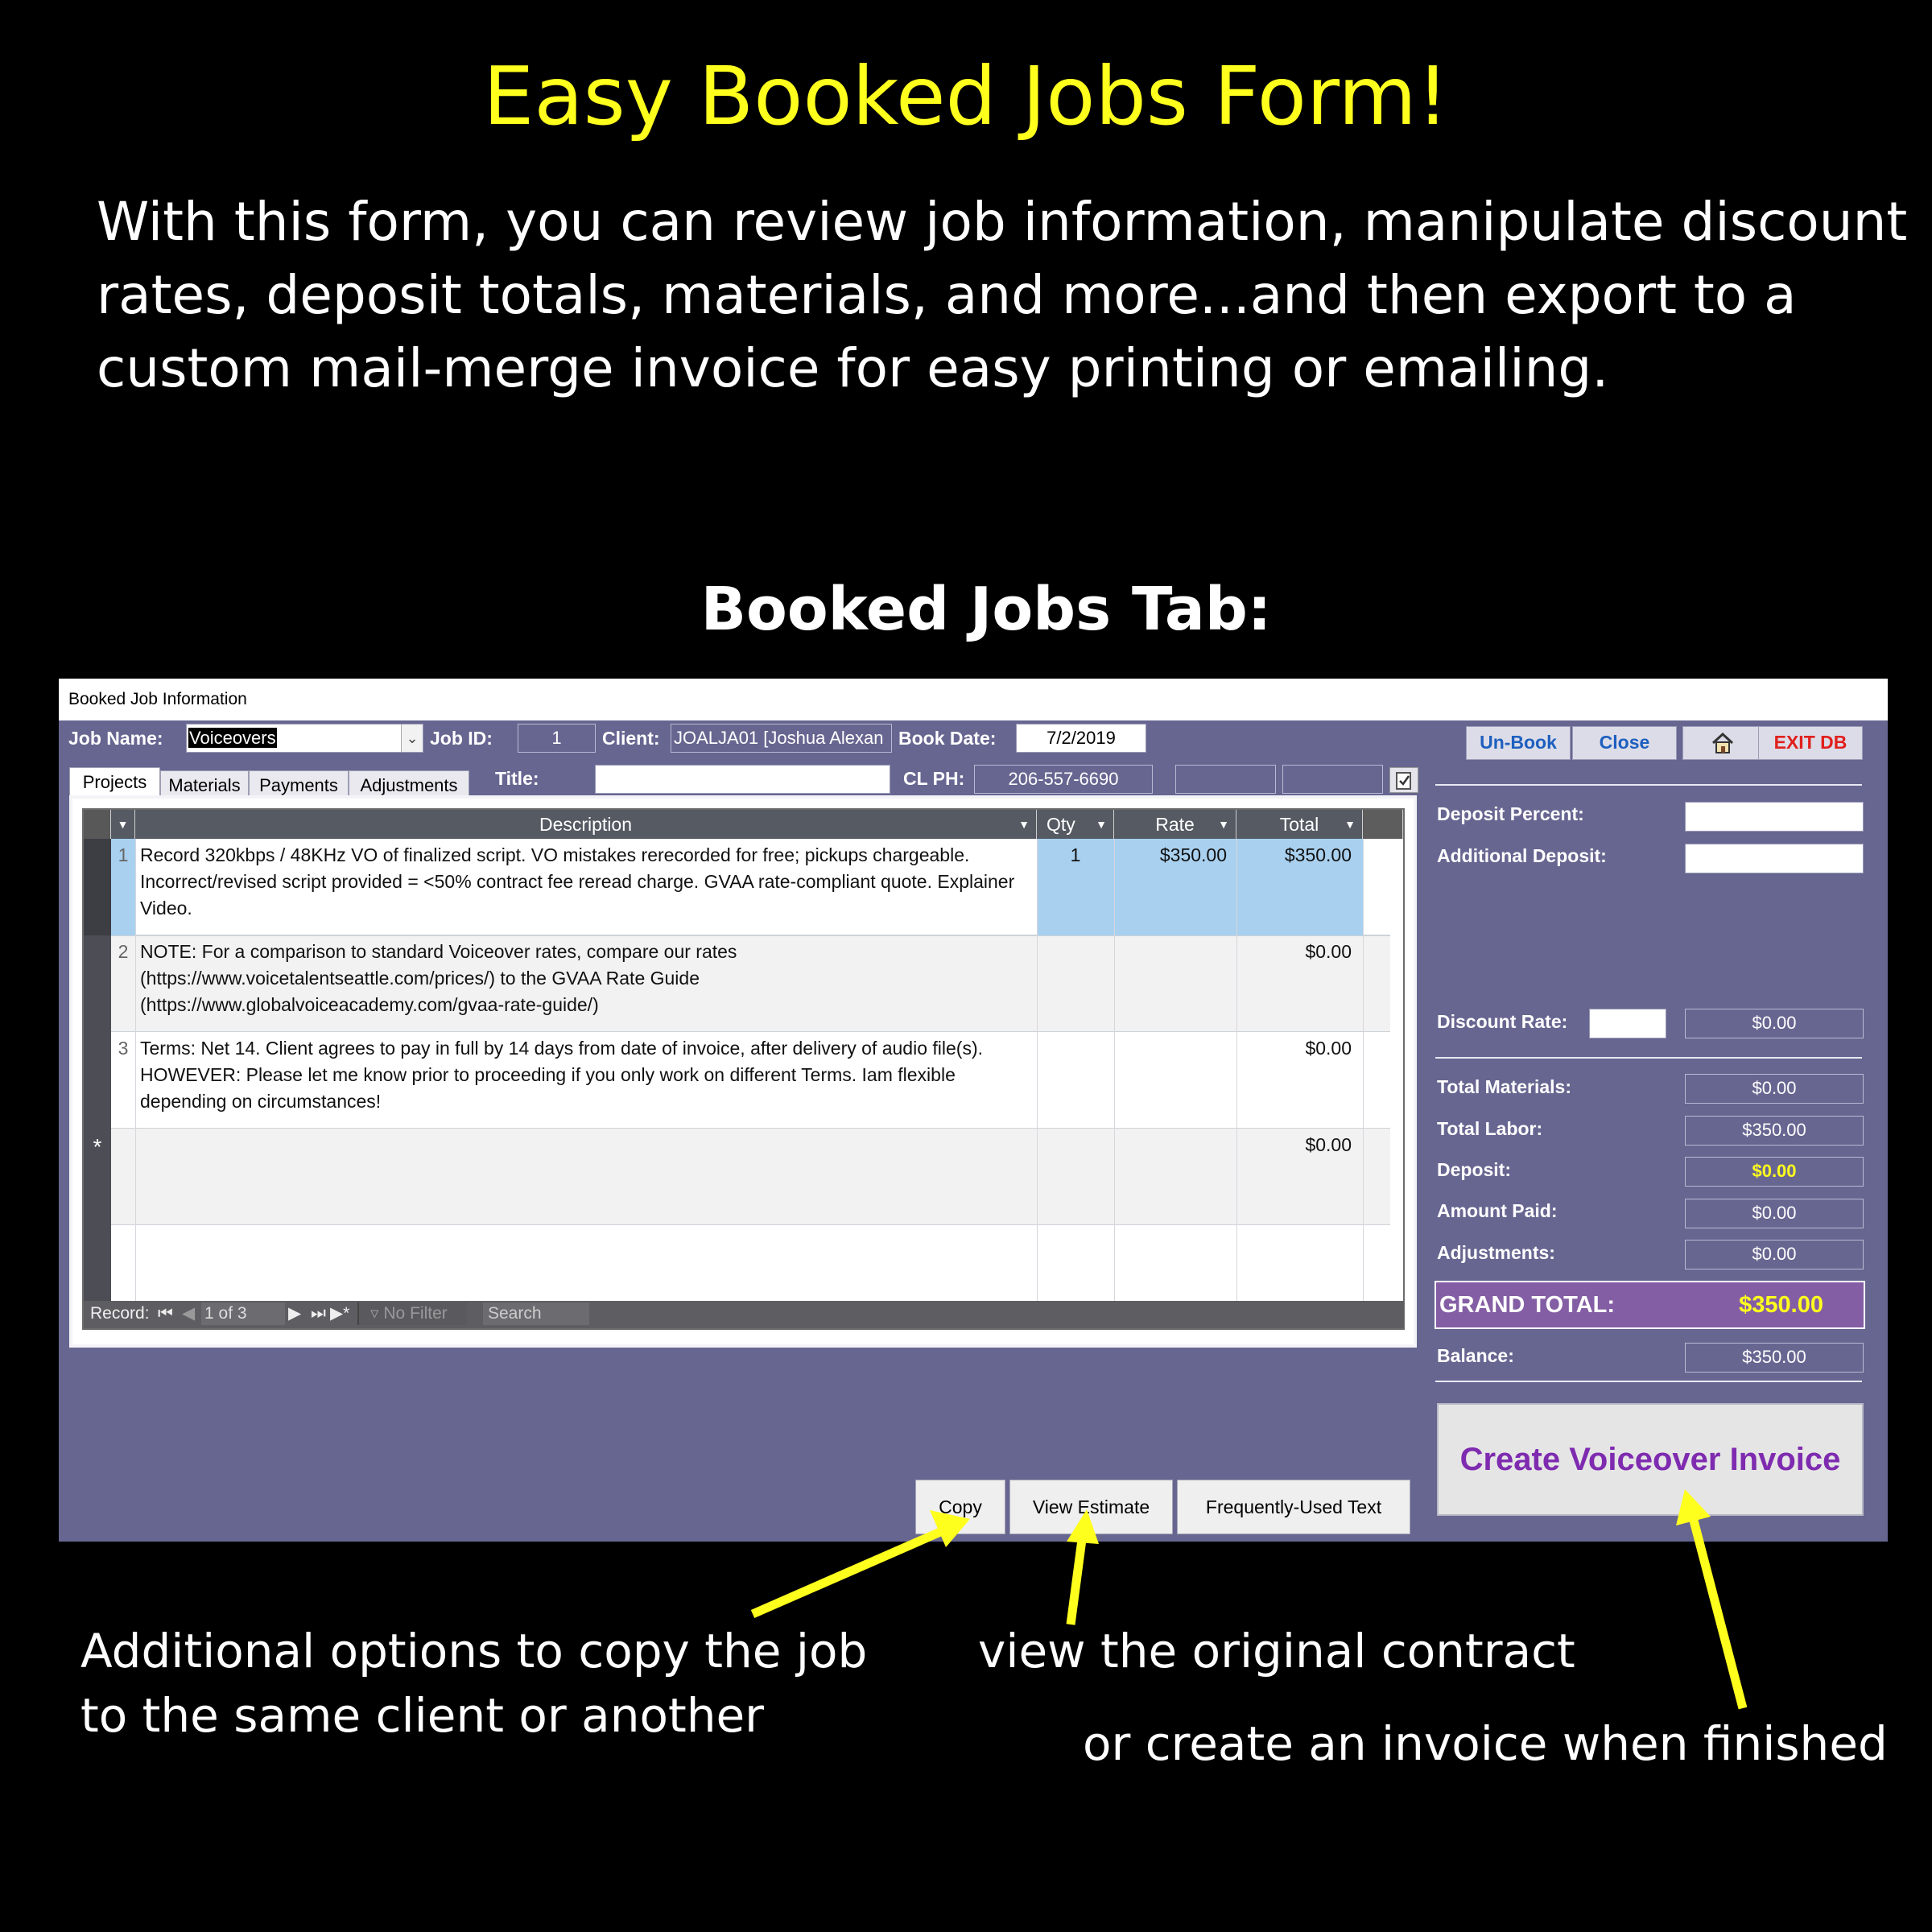 The image size is (1932, 1932). Describe the element at coordinates (1718, 1613) in the screenshot. I see `arrow-to-create-invoice` at that location.